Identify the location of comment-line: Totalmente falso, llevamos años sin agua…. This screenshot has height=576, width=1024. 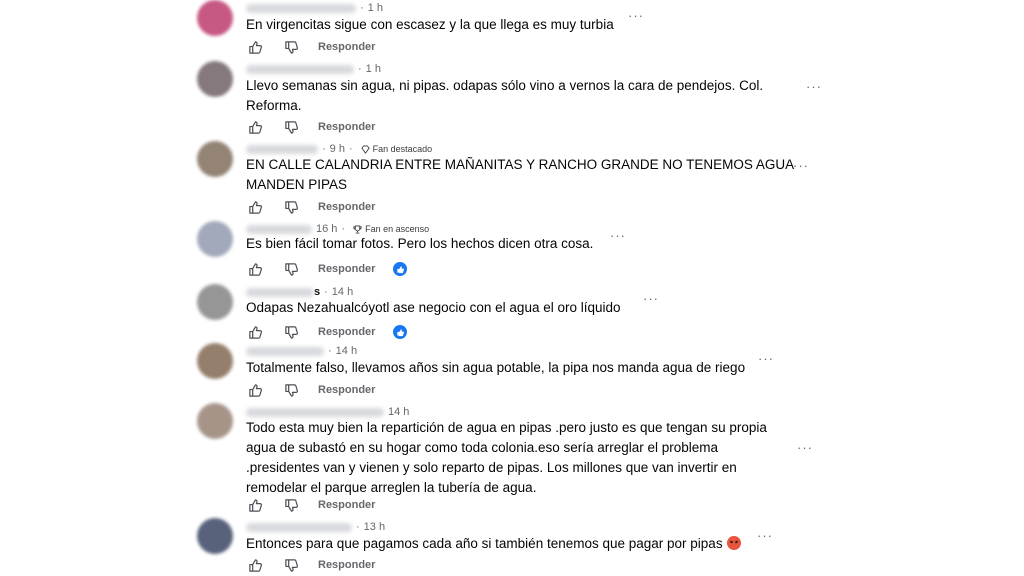
(496, 367).